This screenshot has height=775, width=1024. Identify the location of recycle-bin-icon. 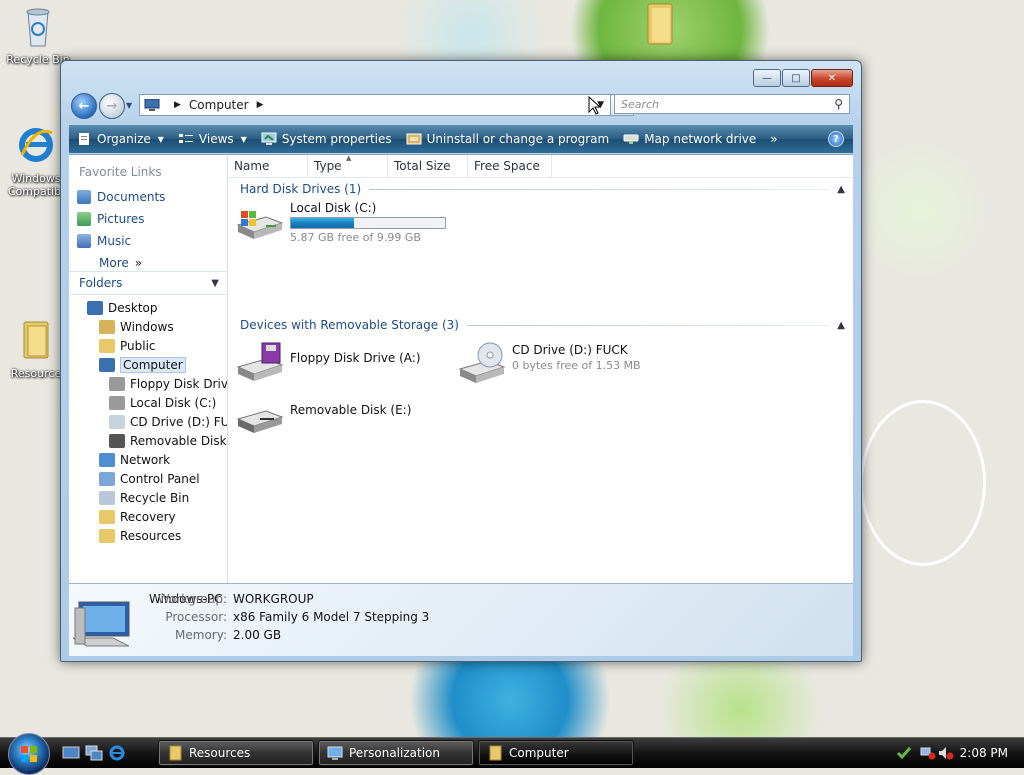
(107, 498).